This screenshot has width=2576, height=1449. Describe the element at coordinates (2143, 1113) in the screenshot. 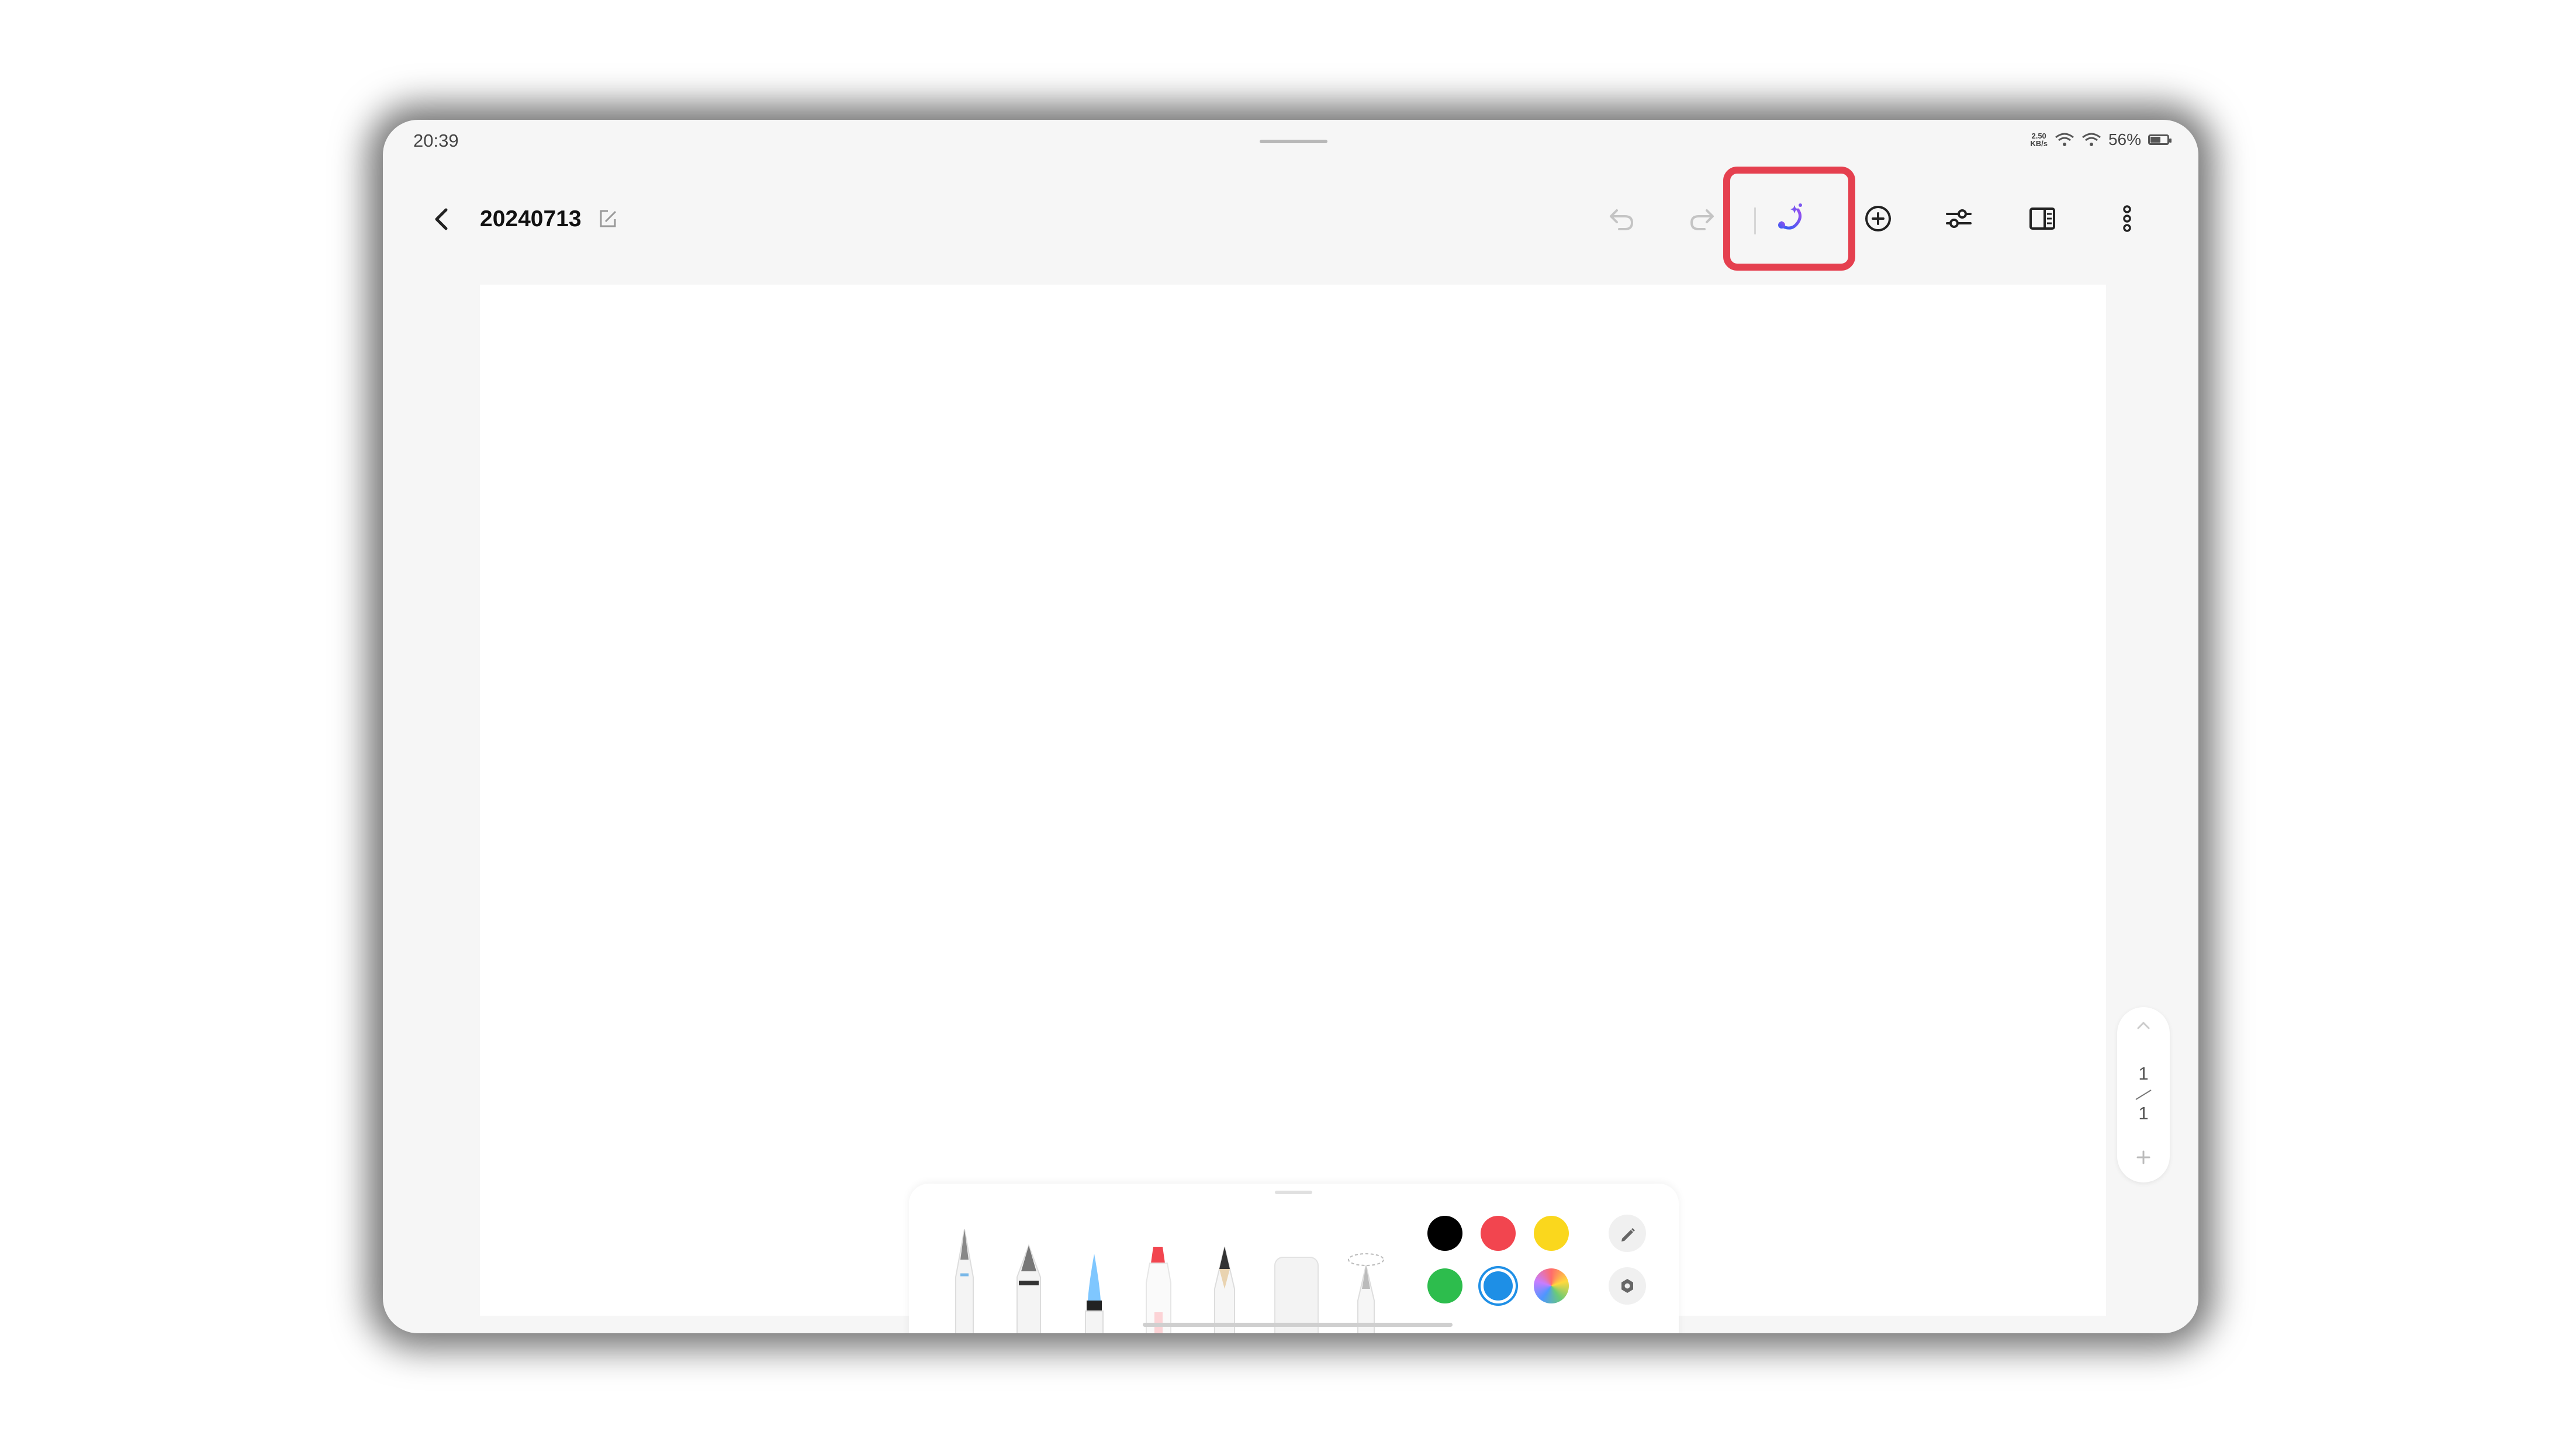

I see `page-total: 1` at that location.